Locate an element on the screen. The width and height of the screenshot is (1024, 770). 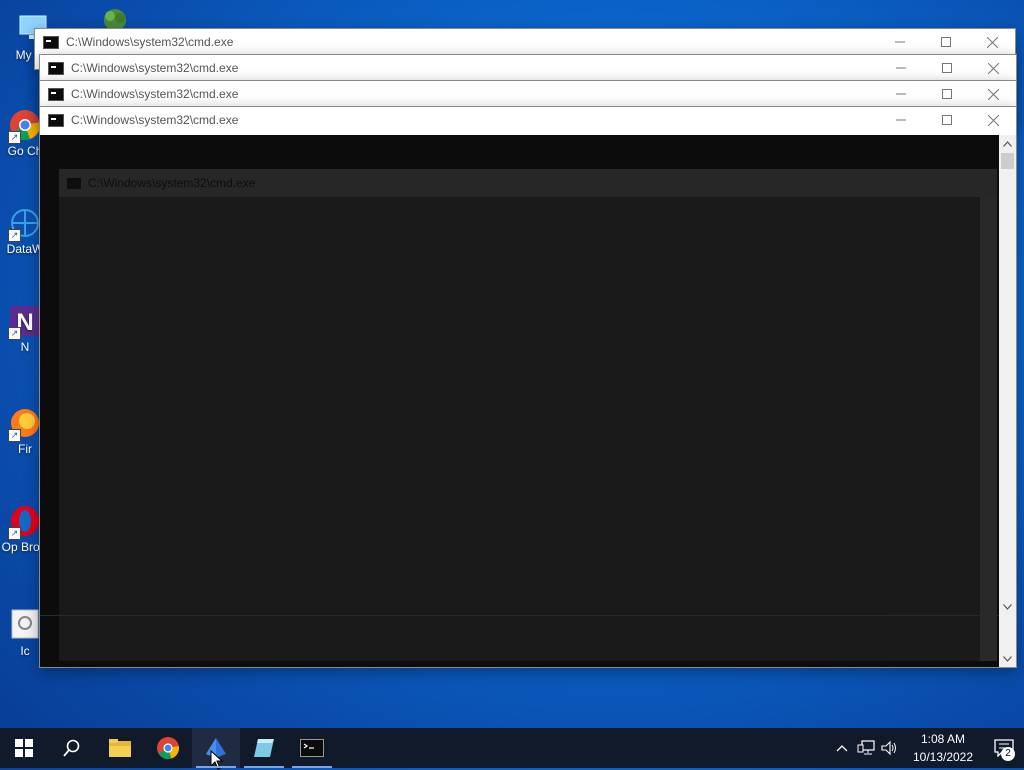
taskbar-cmd is located at coordinates (312, 748).